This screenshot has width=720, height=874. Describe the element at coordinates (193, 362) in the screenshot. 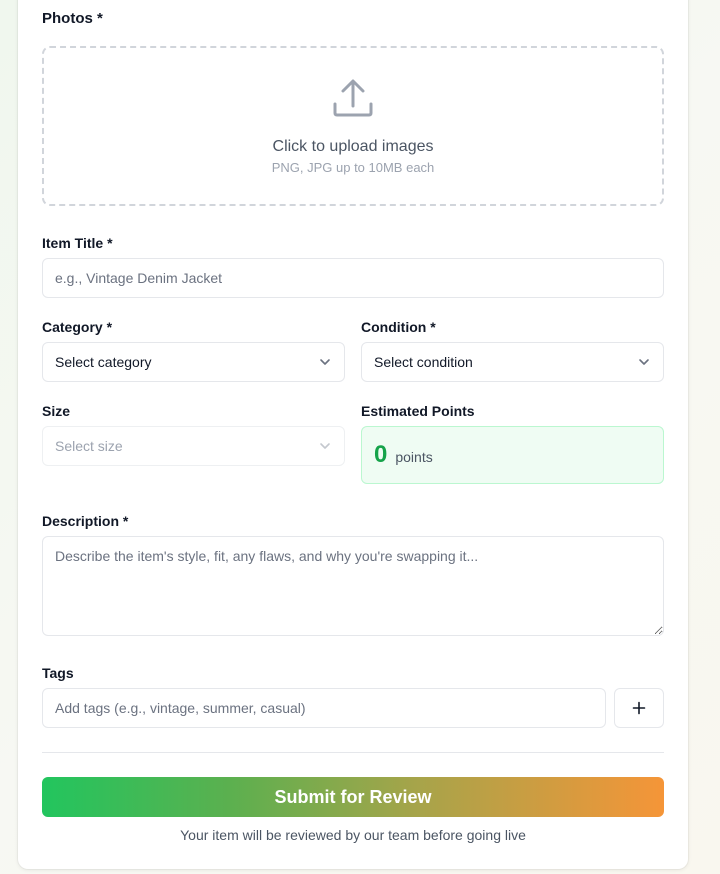

I see `category-select: Select category` at that location.